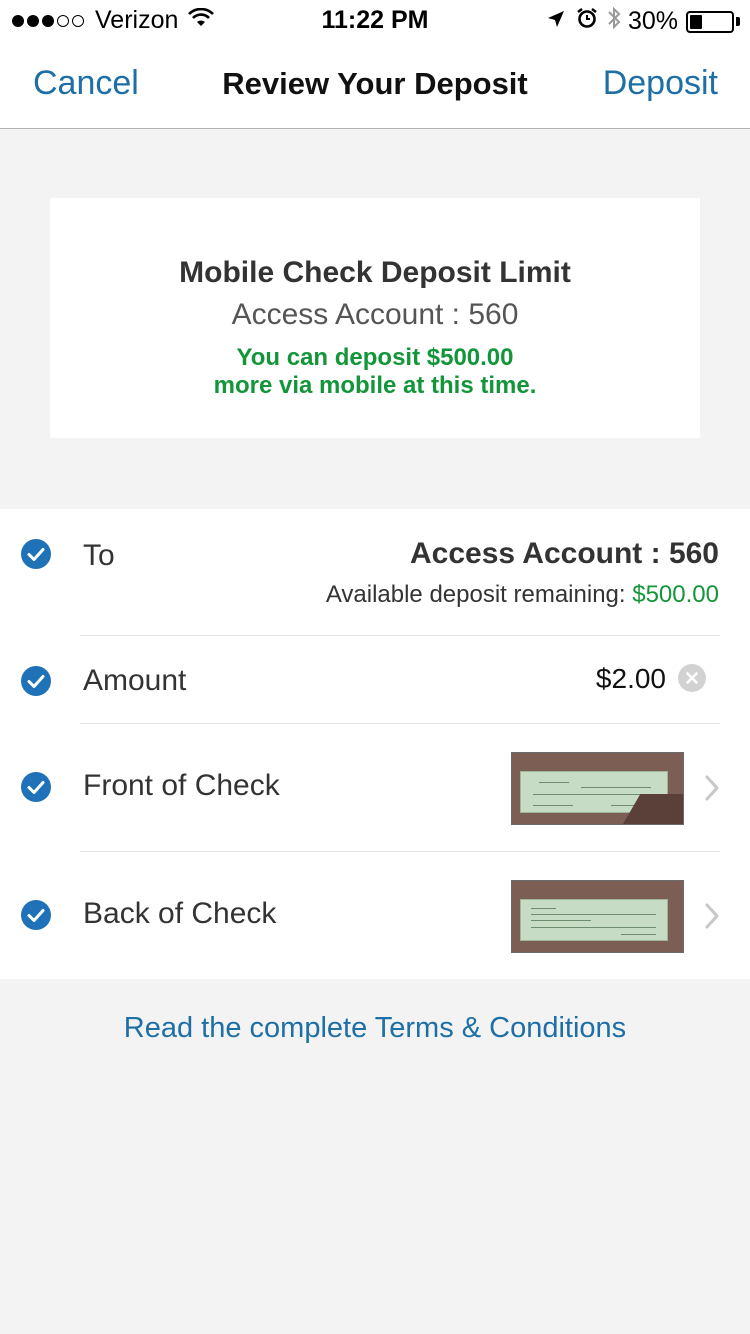 The image size is (750, 1334). Describe the element at coordinates (660, 83) in the screenshot. I see `deposit-button: Deposit` at that location.